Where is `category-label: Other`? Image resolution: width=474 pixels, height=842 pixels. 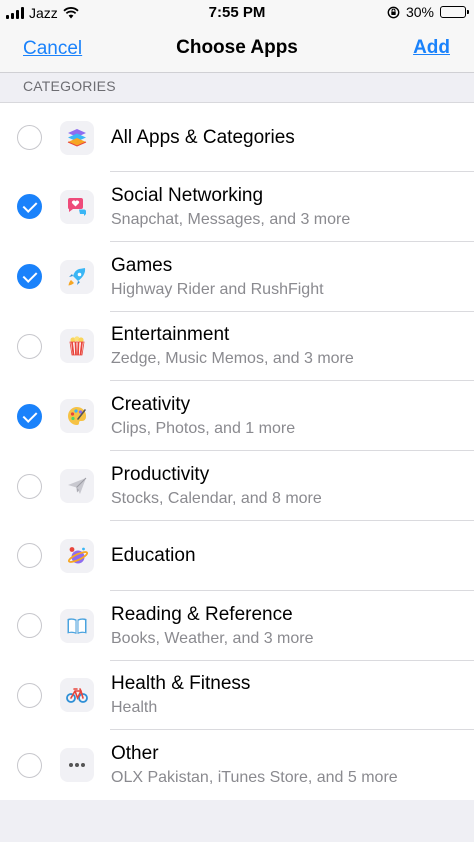
category-label: Other is located at coordinates (135, 754).